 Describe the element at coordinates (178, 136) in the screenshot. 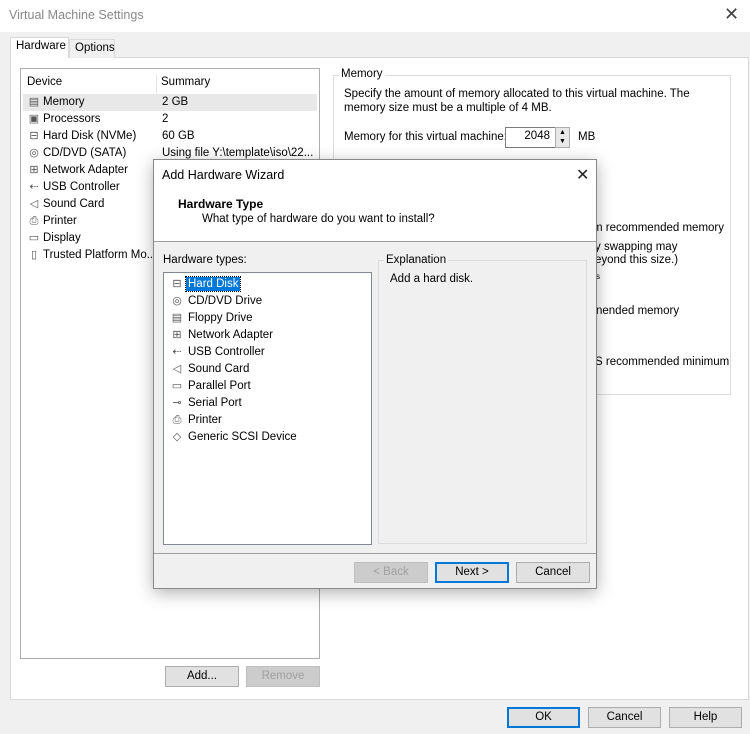

I see `device-summary: 60 GB` at that location.